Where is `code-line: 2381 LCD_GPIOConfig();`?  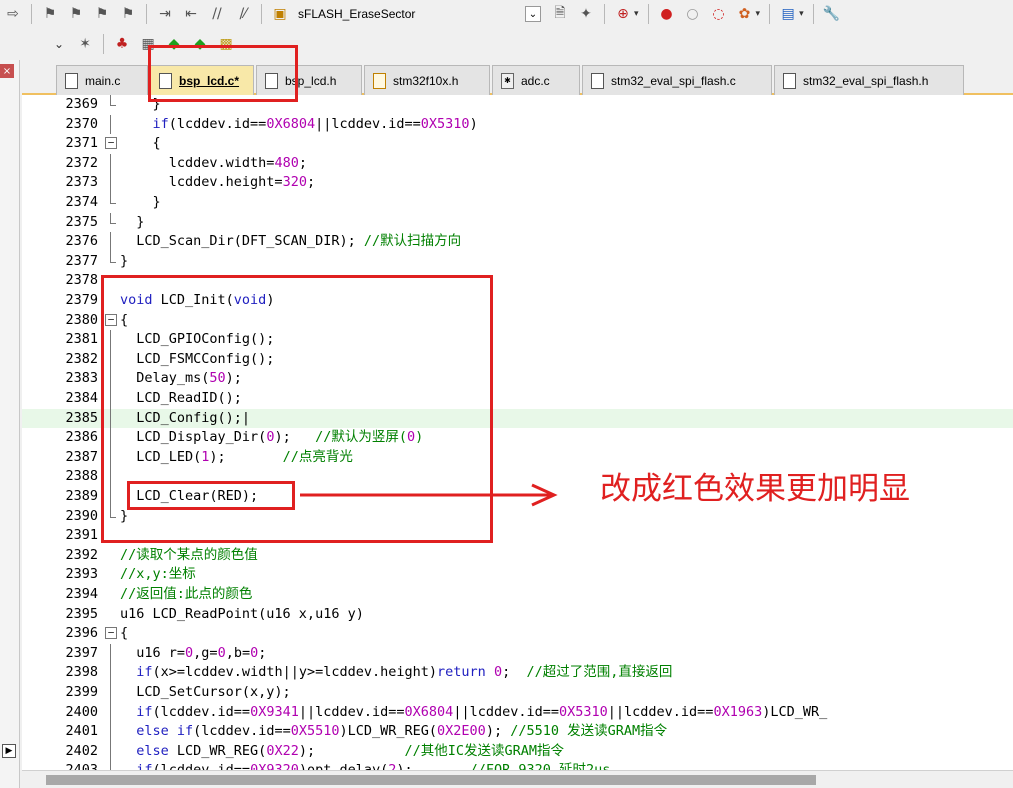 code-line: 2381 LCD_GPIOConfig(); is located at coordinates (517, 340).